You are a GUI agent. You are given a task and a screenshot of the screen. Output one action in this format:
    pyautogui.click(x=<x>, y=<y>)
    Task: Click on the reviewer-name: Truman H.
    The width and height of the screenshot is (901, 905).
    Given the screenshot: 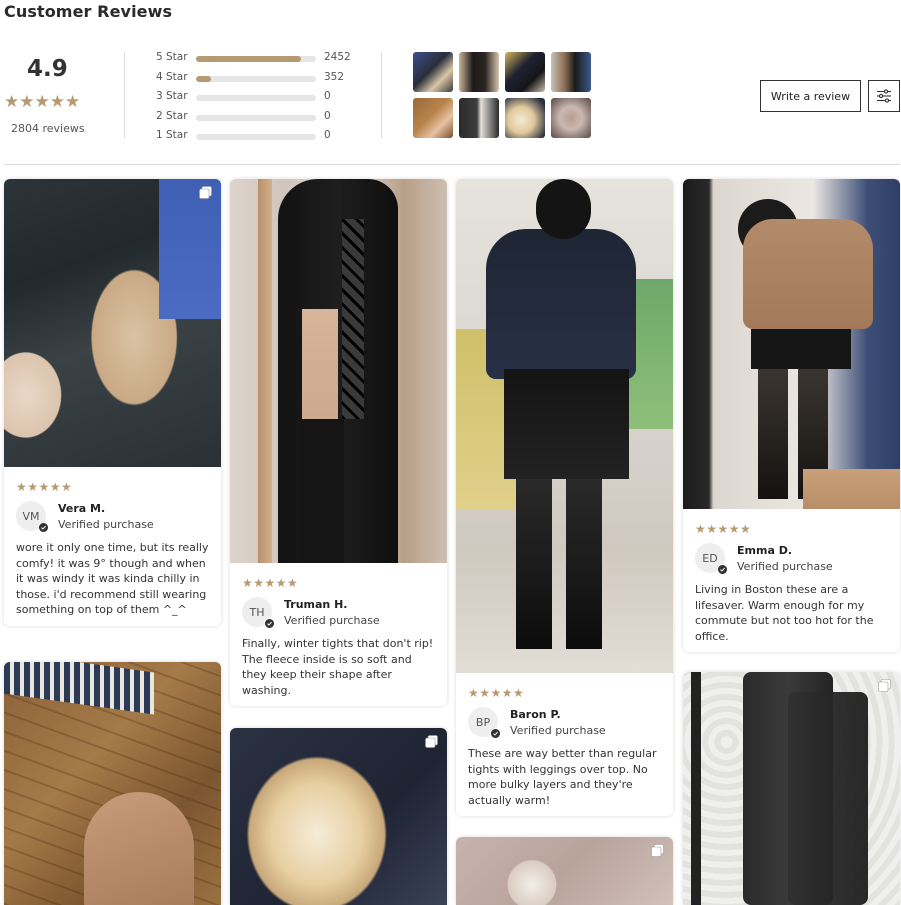 What is the action you would take?
    pyautogui.click(x=316, y=604)
    